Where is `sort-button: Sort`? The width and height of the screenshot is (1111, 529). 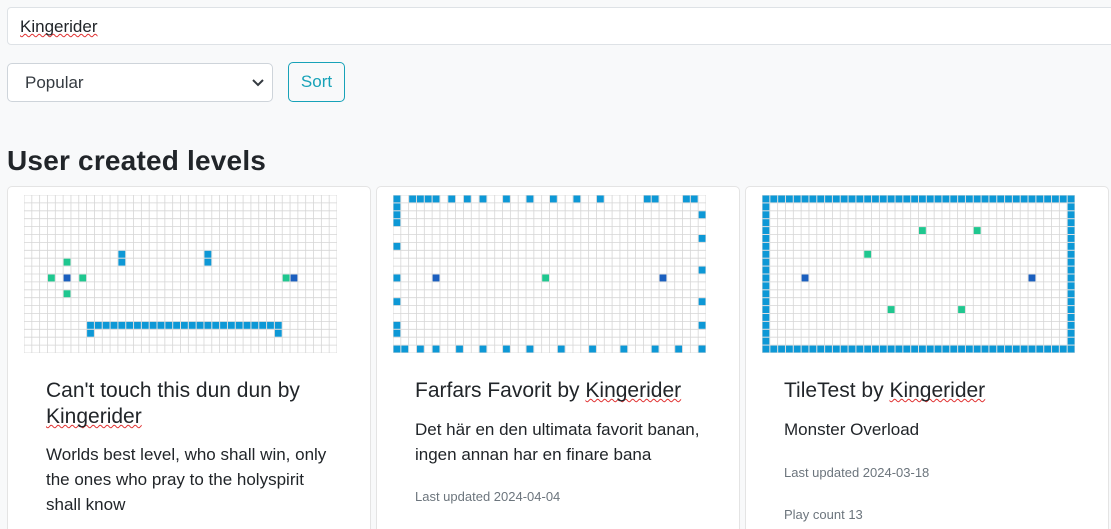 sort-button: Sort is located at coordinates (316, 82).